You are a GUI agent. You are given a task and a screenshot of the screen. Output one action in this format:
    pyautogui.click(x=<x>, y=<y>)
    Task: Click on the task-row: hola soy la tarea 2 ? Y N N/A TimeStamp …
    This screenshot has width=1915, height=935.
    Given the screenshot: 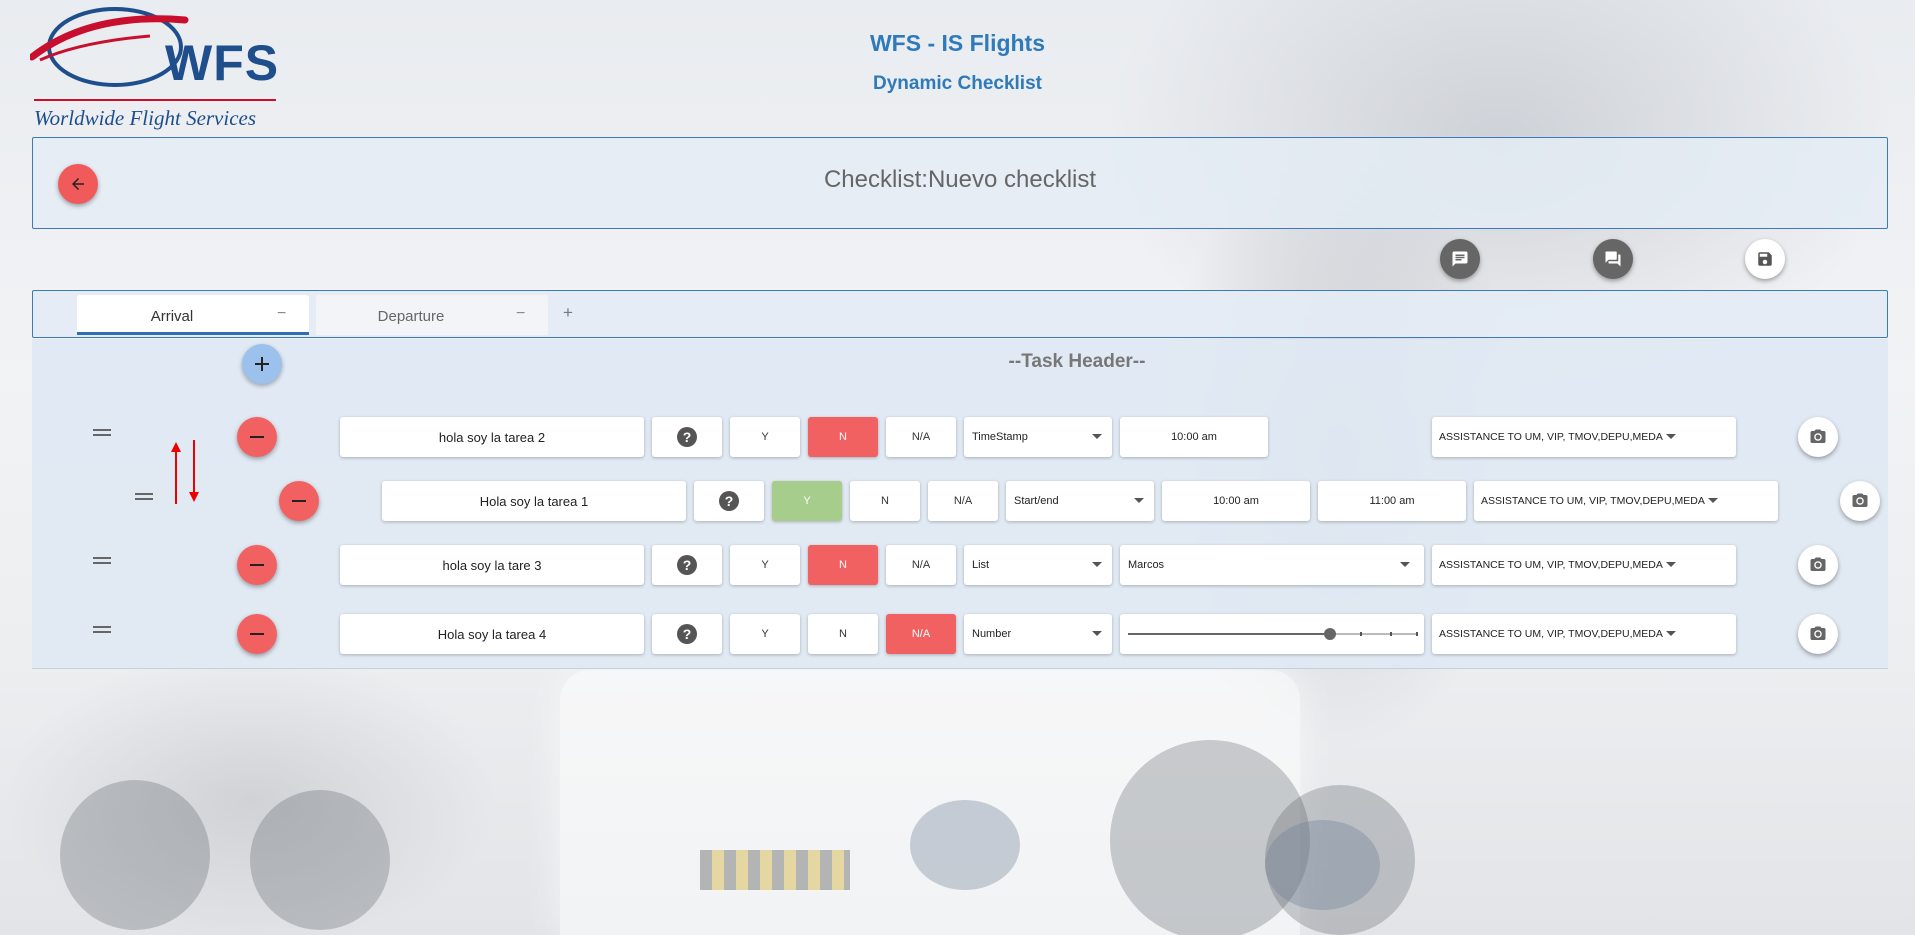 What is the action you would take?
    pyautogui.click(x=950, y=437)
    